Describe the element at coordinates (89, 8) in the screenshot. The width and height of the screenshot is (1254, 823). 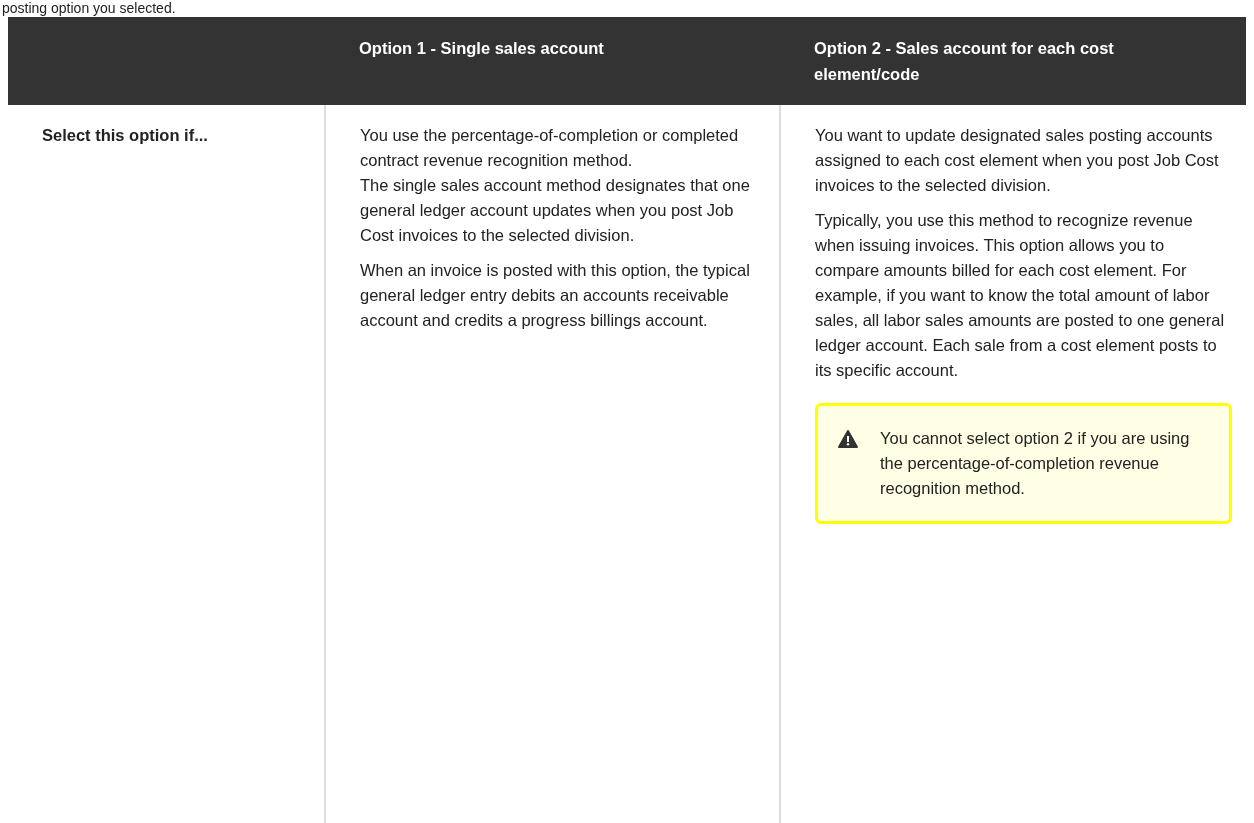
I see `intro-text: posting option you selected.` at that location.